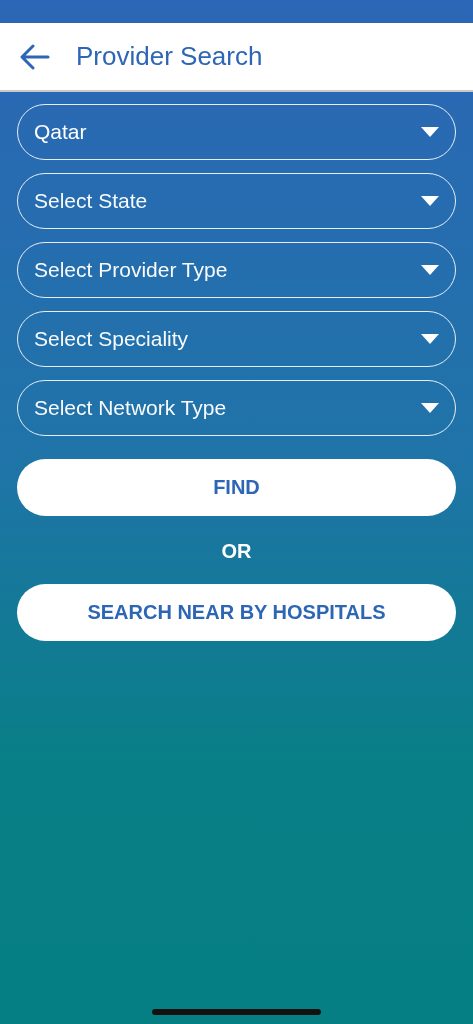 This screenshot has width=473, height=1024. I want to click on search-nearby-button: SEARCH NEAR BY HOSPITALS, so click(236, 612).